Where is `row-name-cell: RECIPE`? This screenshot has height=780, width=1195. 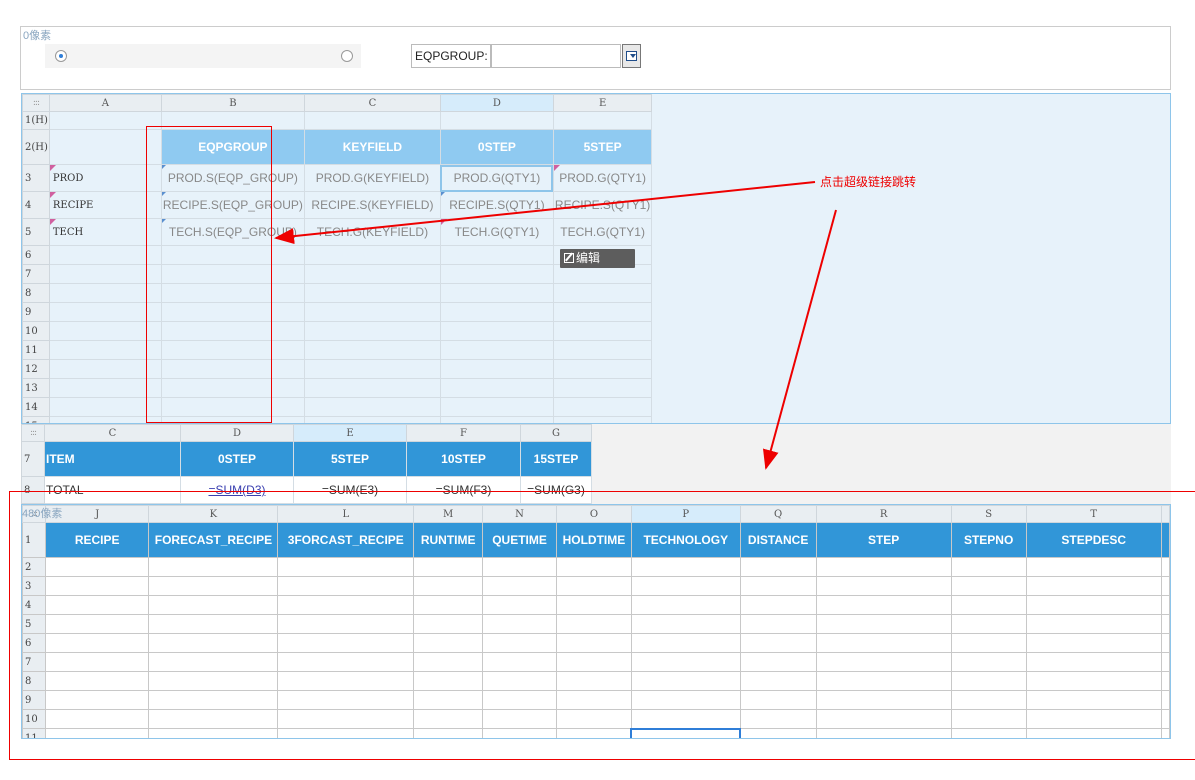
row-name-cell: RECIPE is located at coordinates (105, 205).